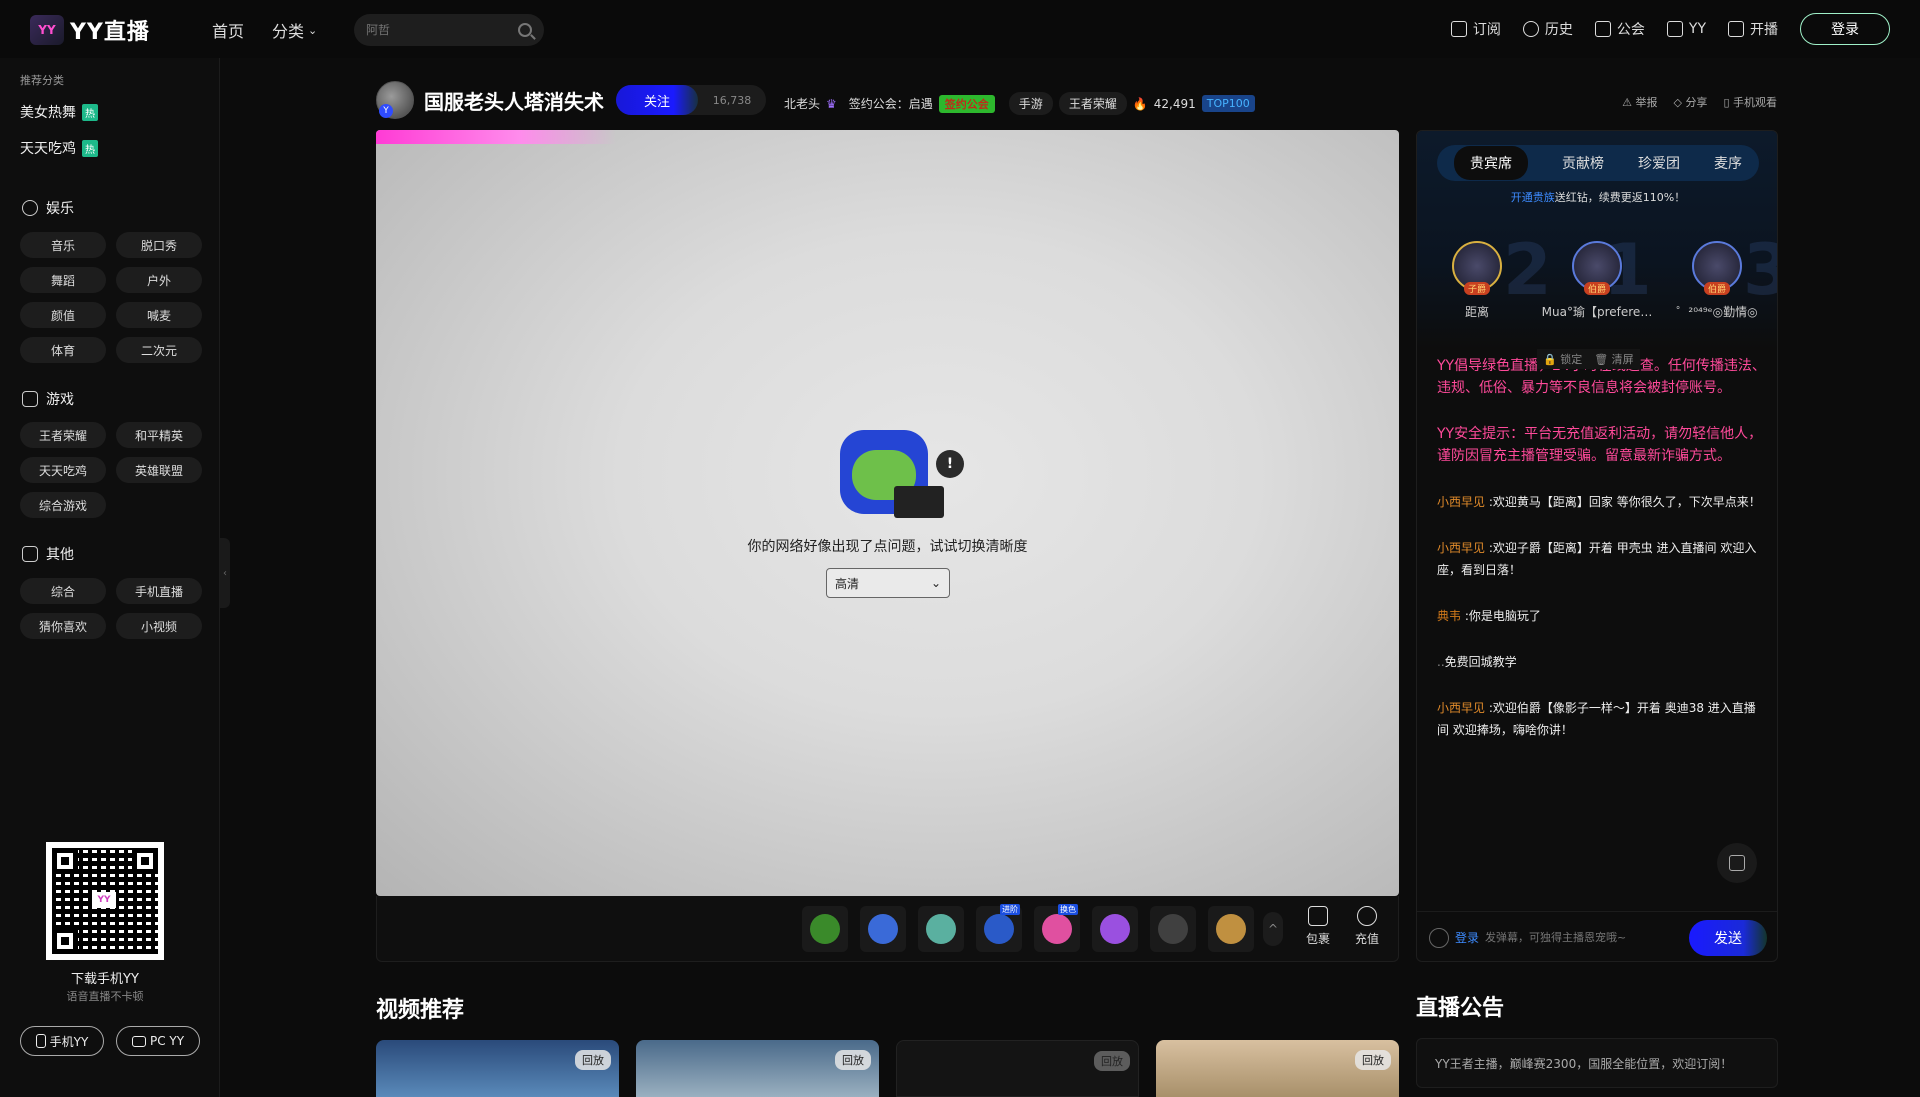 Image resolution: width=1920 pixels, height=1097 pixels. Describe the element at coordinates (1449, 616) in the screenshot. I see `chat-nick: 典韦` at that location.